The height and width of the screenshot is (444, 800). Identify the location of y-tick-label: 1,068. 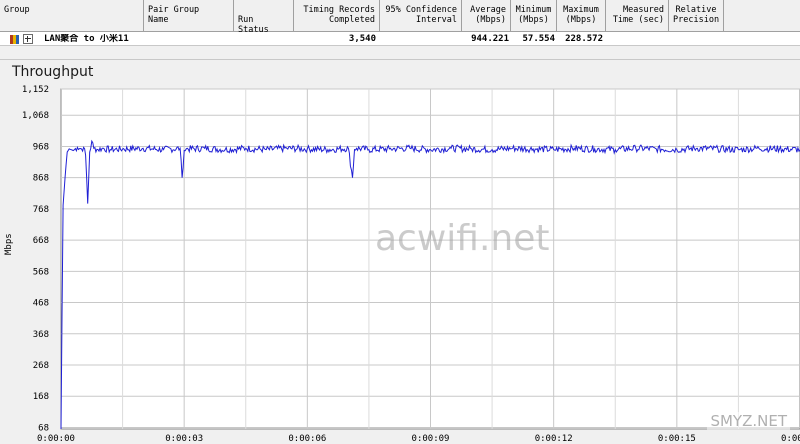
(35, 116).